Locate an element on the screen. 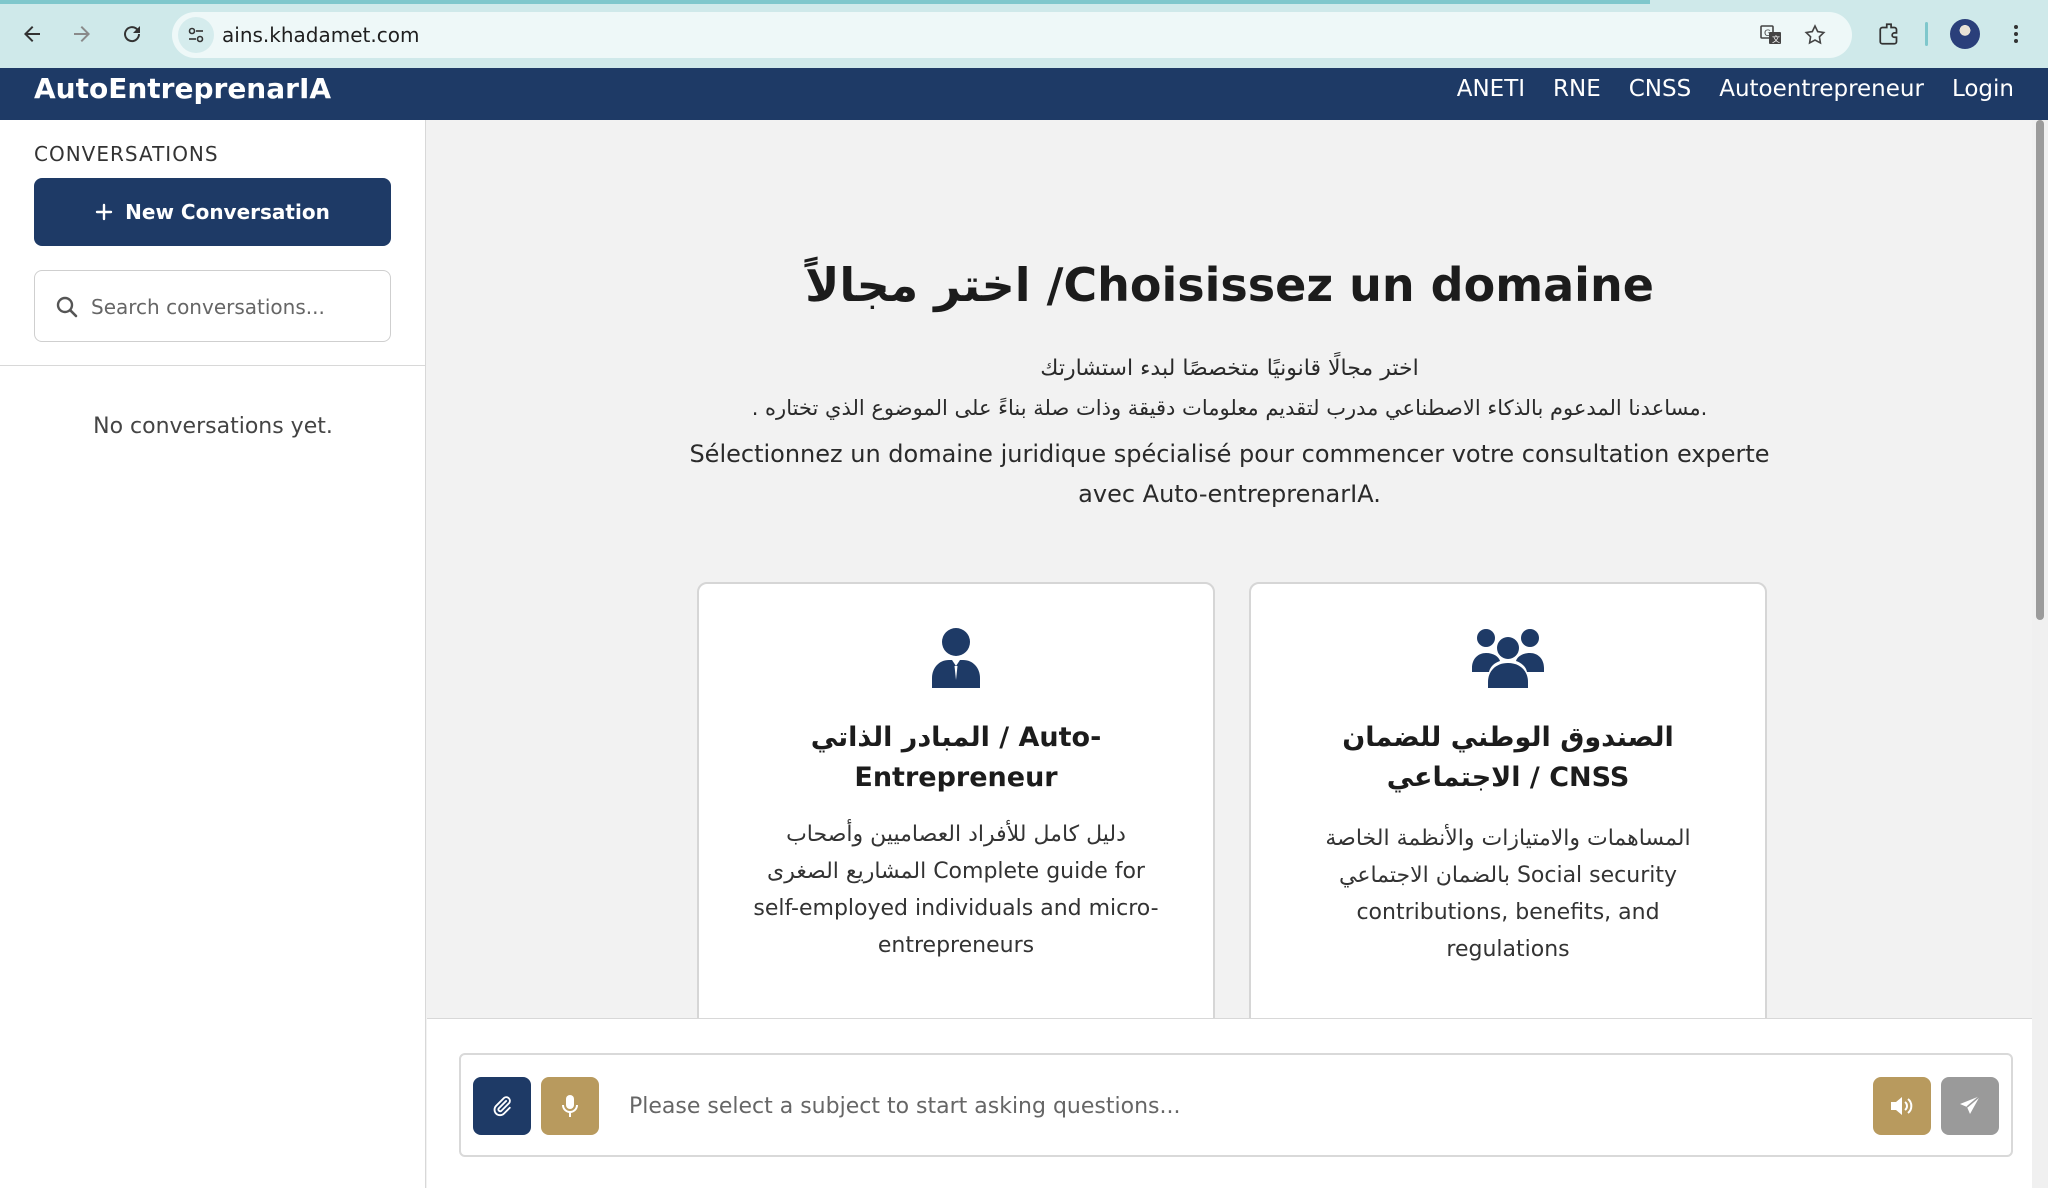 The height and width of the screenshot is (1188, 2048). address-bar: ains.khadamet.com G文 is located at coordinates (1012, 35).